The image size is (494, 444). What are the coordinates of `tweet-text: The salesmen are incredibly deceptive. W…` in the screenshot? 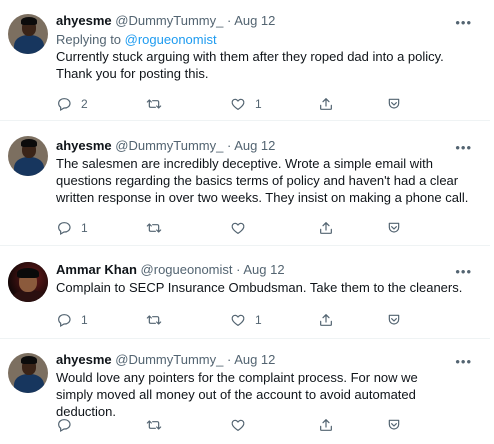 It's located at (262, 180).